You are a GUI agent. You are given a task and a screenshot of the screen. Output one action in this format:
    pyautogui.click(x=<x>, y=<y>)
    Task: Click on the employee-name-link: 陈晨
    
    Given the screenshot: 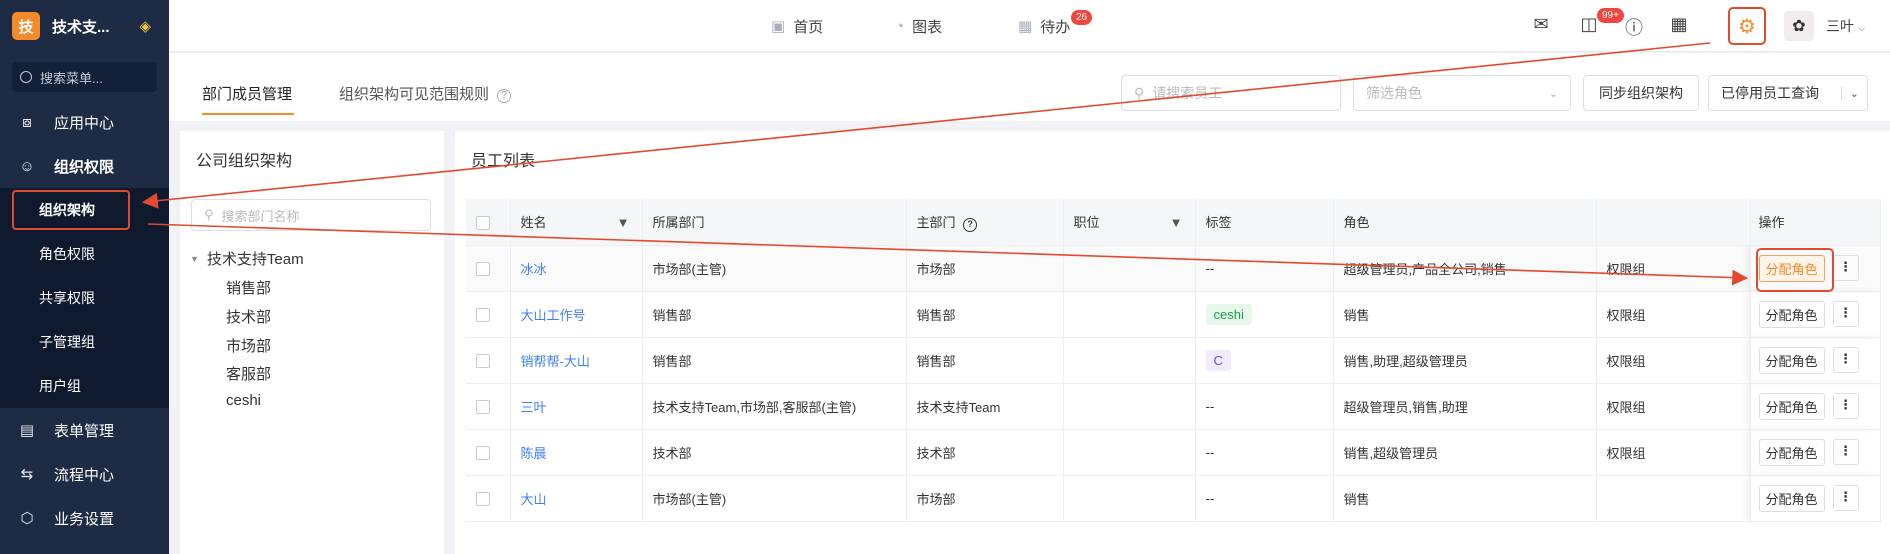 What is the action you would take?
    pyautogui.click(x=534, y=453)
    